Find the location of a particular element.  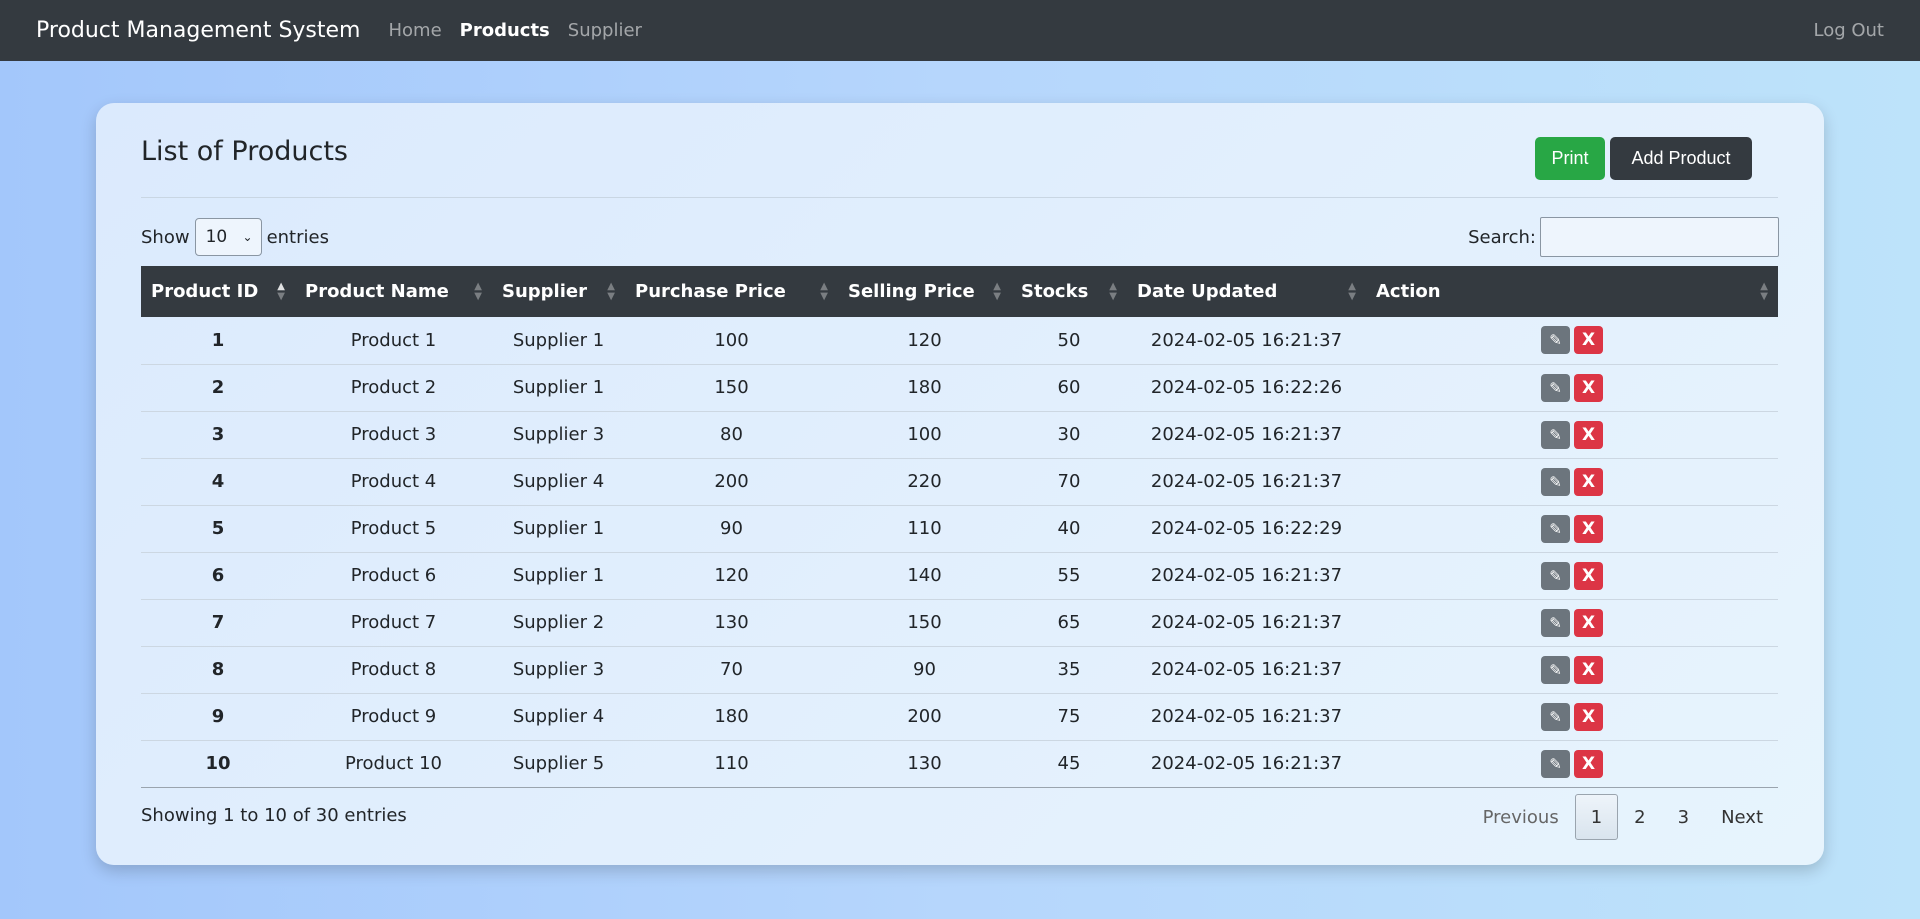

cell-stocks: 30 is located at coordinates (1069, 434).